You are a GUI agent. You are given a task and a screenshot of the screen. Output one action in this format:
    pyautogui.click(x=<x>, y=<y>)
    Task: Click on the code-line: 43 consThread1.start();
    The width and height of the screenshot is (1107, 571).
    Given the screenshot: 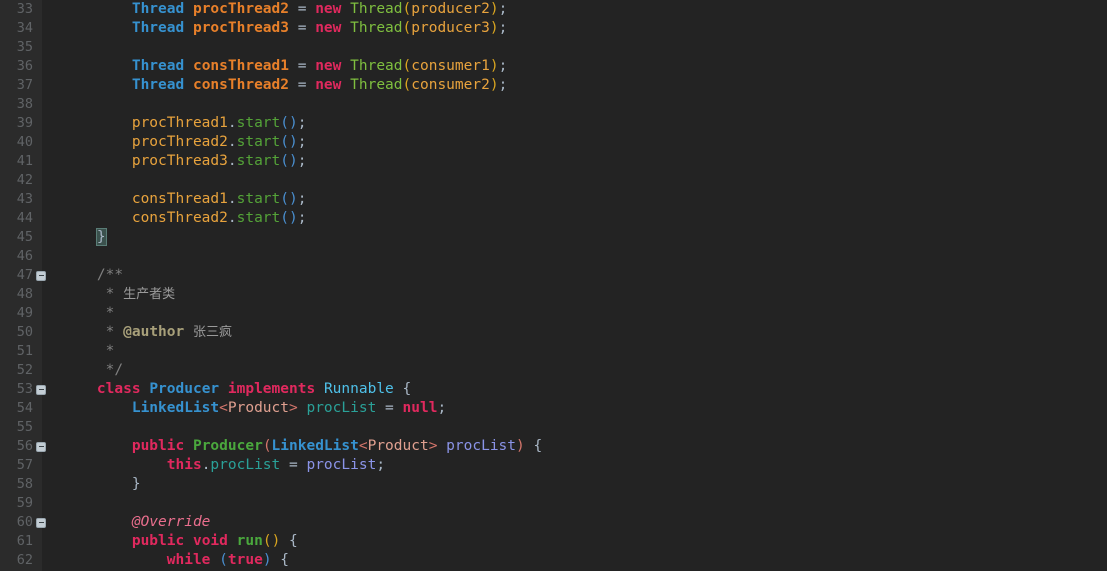 What is the action you would take?
    pyautogui.click(x=553, y=199)
    